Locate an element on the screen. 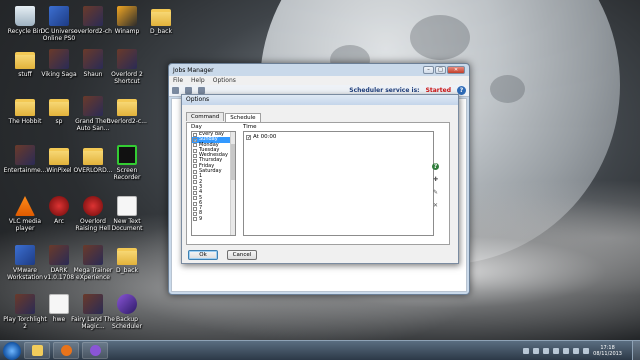  doc-icon is located at coordinates (127, 206).